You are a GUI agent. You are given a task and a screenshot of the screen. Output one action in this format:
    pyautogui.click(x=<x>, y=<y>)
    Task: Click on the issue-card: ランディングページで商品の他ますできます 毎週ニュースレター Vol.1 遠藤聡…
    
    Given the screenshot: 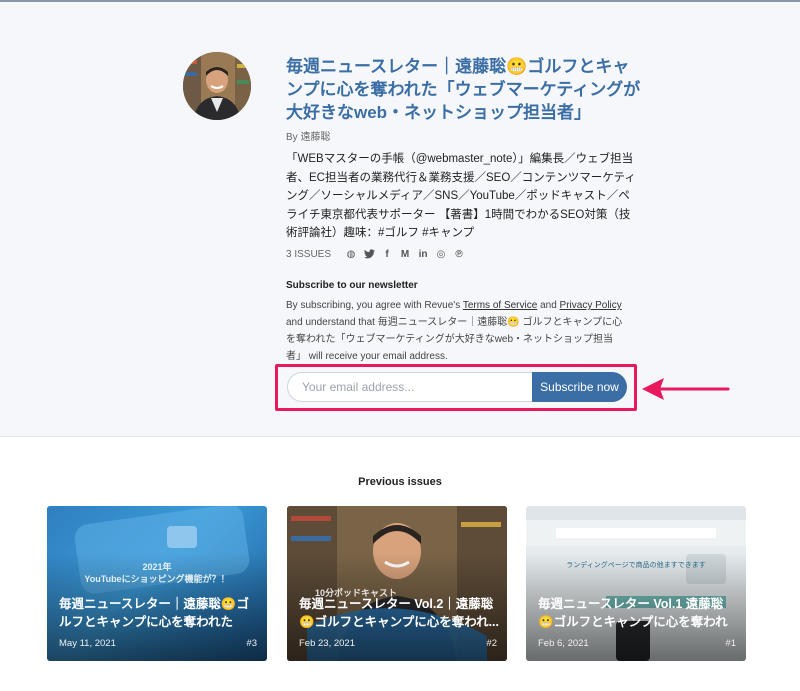 What is the action you would take?
    pyautogui.click(x=636, y=583)
    